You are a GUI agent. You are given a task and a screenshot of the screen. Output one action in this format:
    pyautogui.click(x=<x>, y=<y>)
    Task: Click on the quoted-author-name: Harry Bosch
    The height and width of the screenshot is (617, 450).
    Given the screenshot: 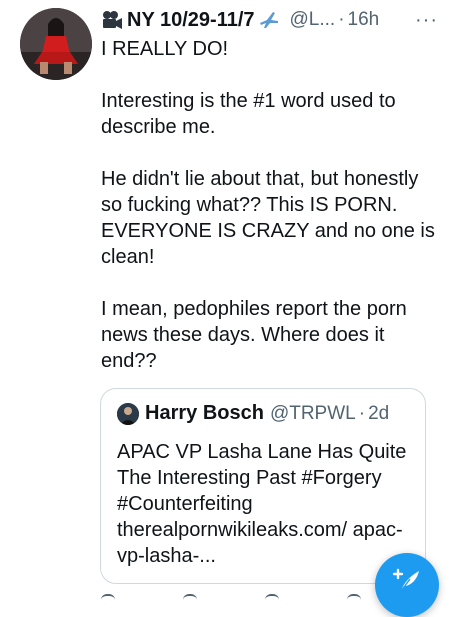 What is the action you would take?
    pyautogui.click(x=204, y=413)
    